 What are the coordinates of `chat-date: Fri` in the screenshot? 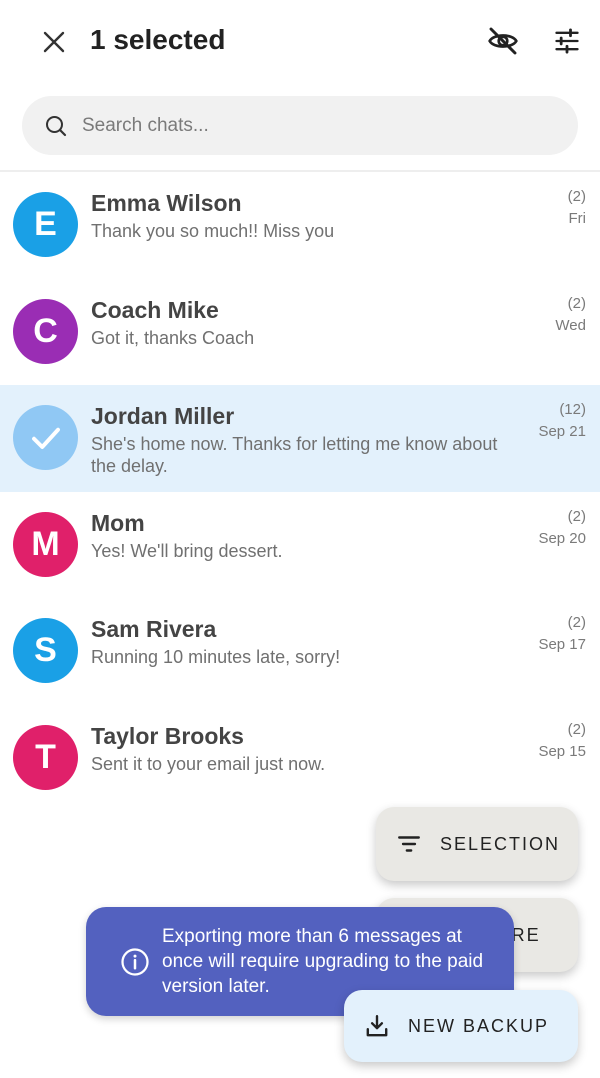 It's located at (577, 218).